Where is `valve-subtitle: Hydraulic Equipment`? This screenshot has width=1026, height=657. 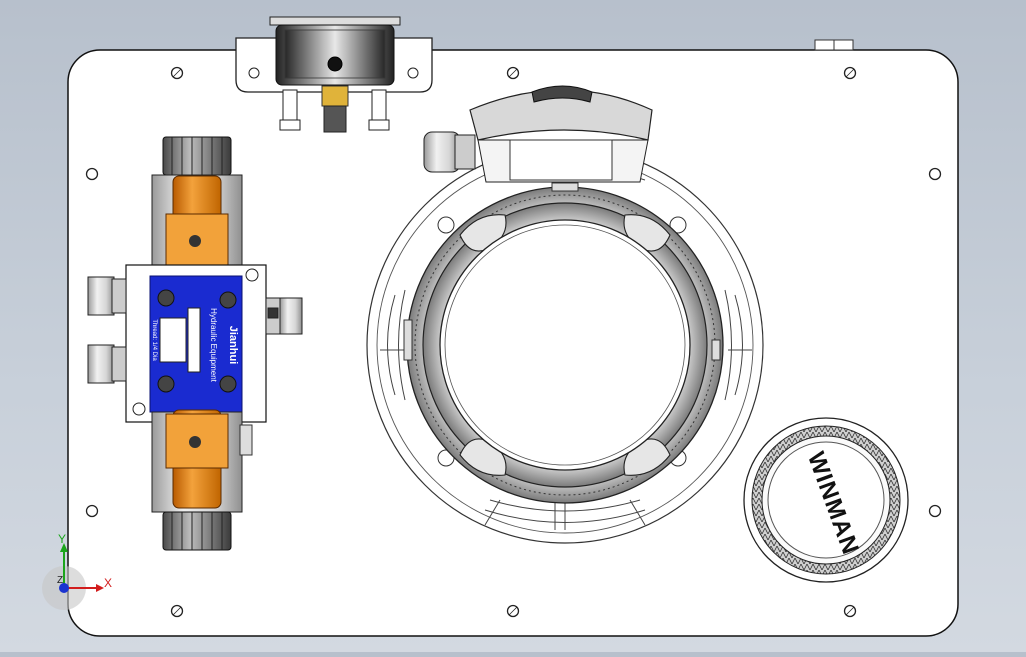
valve-subtitle: Hydraulic Equipment is located at coordinates (213, 345).